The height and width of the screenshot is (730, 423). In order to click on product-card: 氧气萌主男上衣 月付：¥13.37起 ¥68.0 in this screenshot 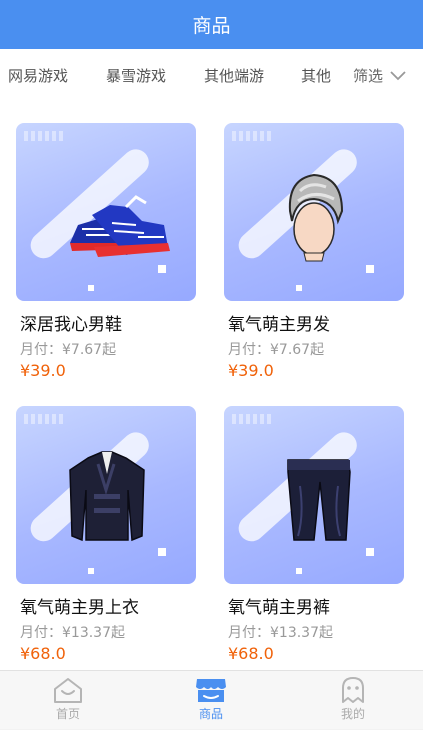, I will do `click(106, 534)`.